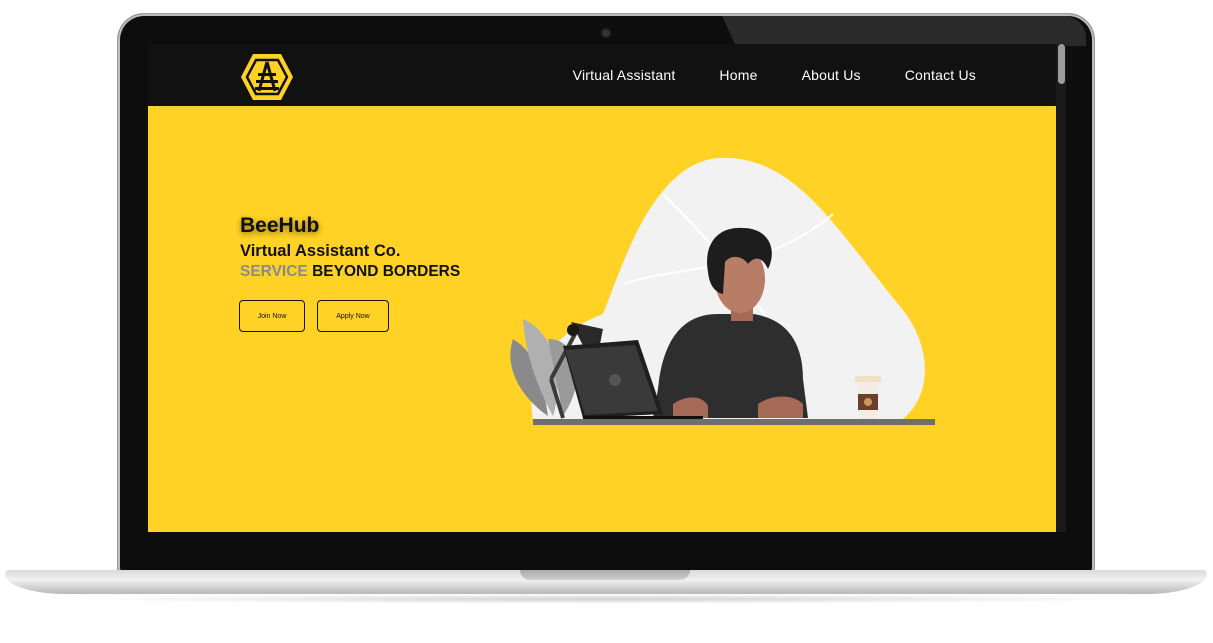 The height and width of the screenshot is (643, 1213). Describe the element at coordinates (624, 75) in the screenshot. I see `nav-link-virtual-assistant: Virtual Assistant` at that location.